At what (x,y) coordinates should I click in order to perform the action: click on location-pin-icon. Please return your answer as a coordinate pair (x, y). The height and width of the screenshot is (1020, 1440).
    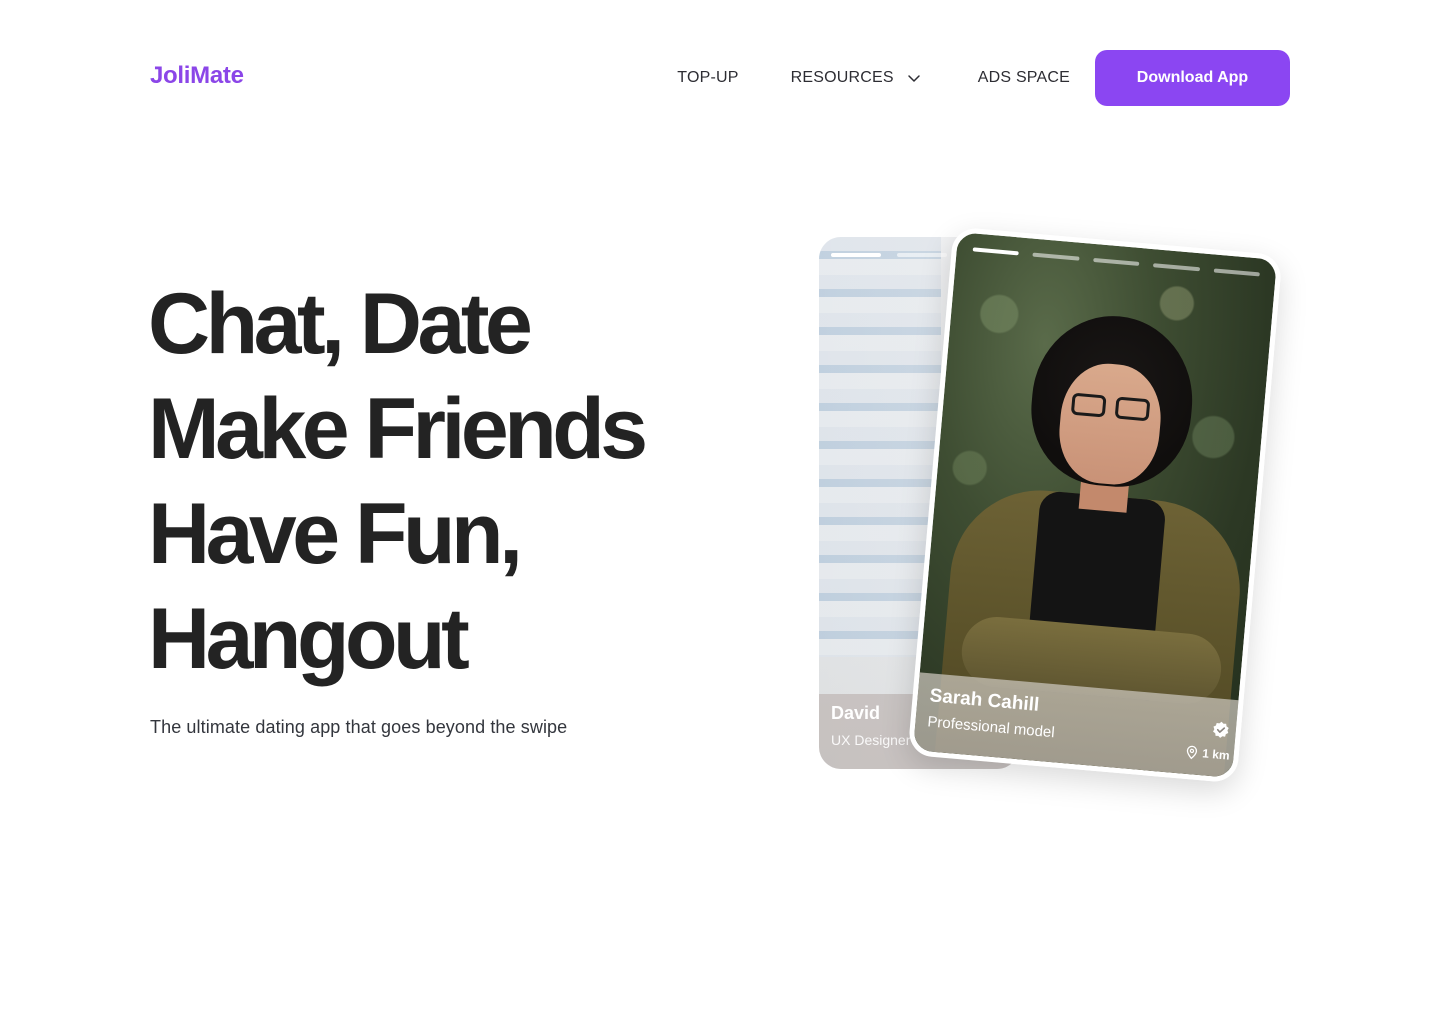
    Looking at the image, I should click on (1192, 752).